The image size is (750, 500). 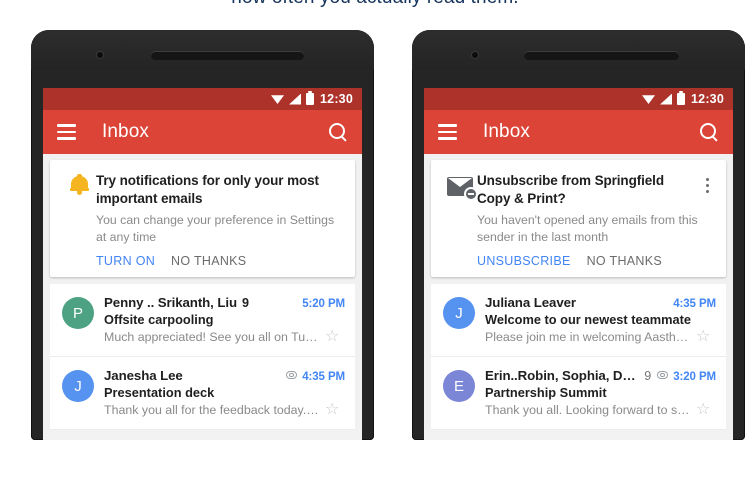 What do you see at coordinates (461, 188) in the screenshot?
I see `envelope-unsubscribe-icon` at bounding box center [461, 188].